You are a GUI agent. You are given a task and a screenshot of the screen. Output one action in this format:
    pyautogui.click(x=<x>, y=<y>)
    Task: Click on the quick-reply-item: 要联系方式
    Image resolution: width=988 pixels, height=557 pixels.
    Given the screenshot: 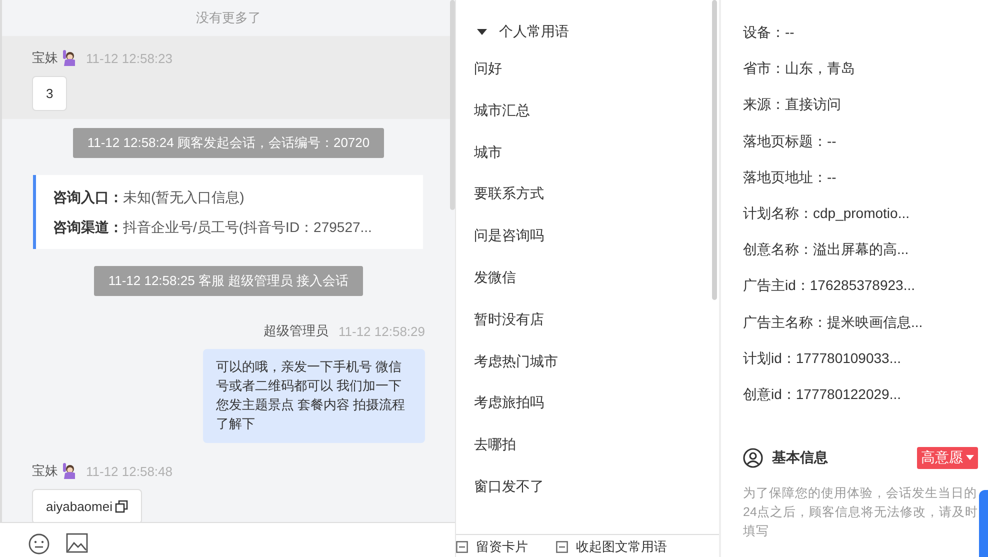 What is the action you would take?
    pyautogui.click(x=587, y=194)
    